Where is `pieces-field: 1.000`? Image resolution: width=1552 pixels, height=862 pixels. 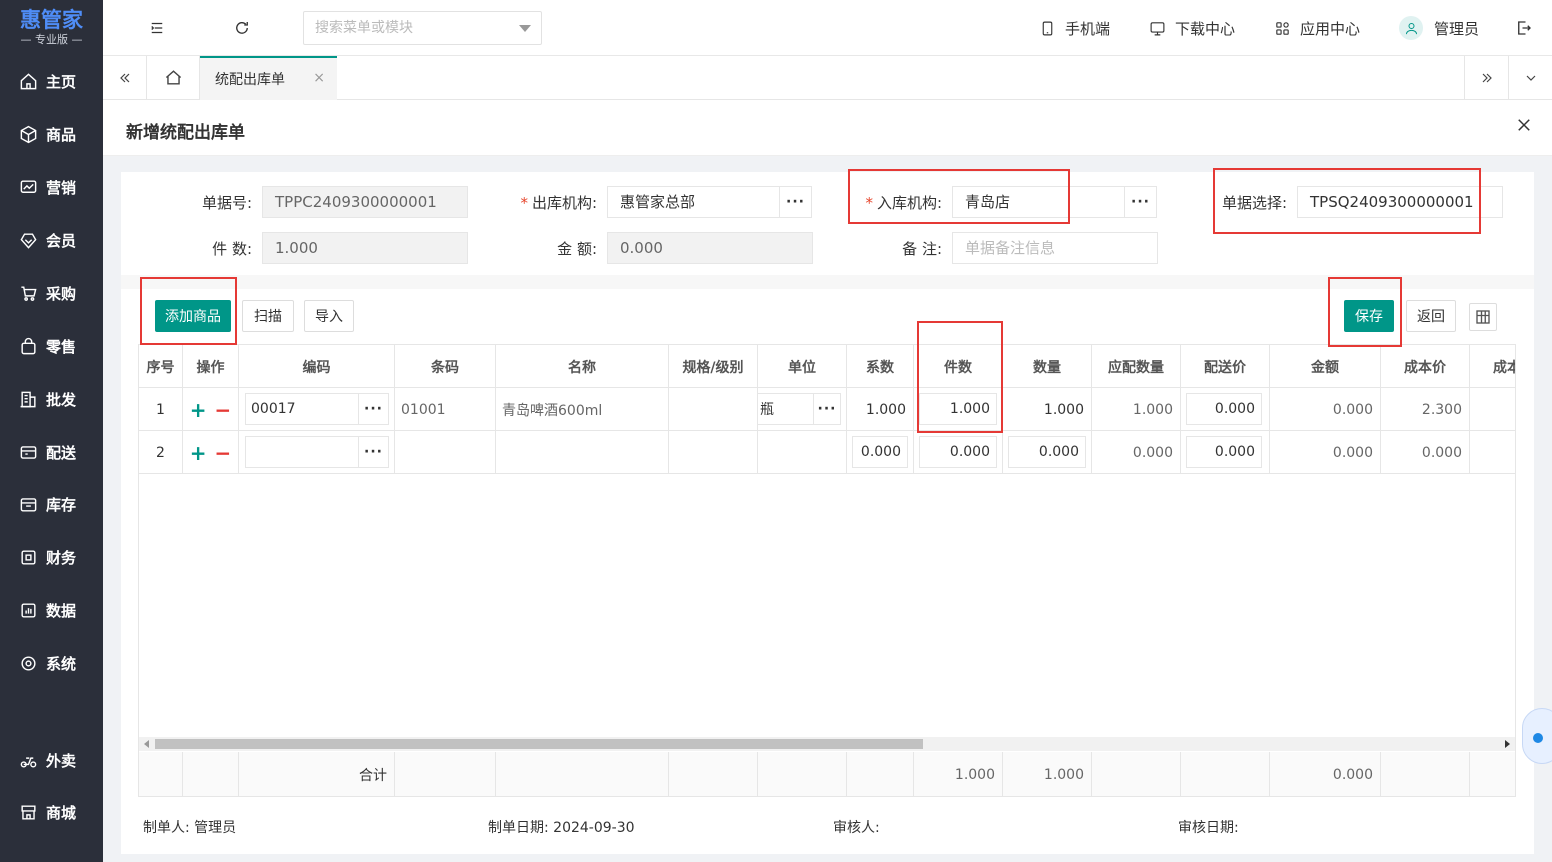
pieces-field: 1.000 is located at coordinates (365, 248).